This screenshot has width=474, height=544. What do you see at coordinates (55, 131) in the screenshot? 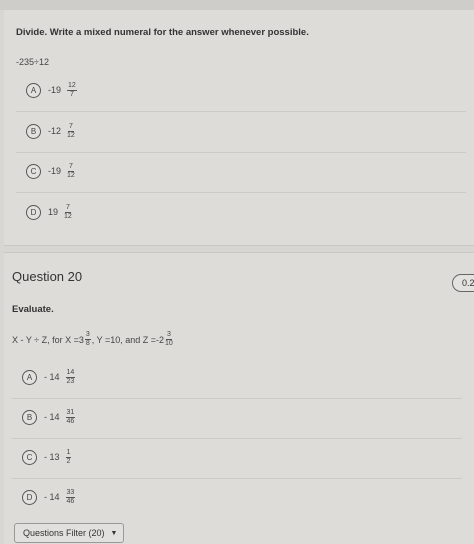
I see `option-whole: -12` at bounding box center [55, 131].